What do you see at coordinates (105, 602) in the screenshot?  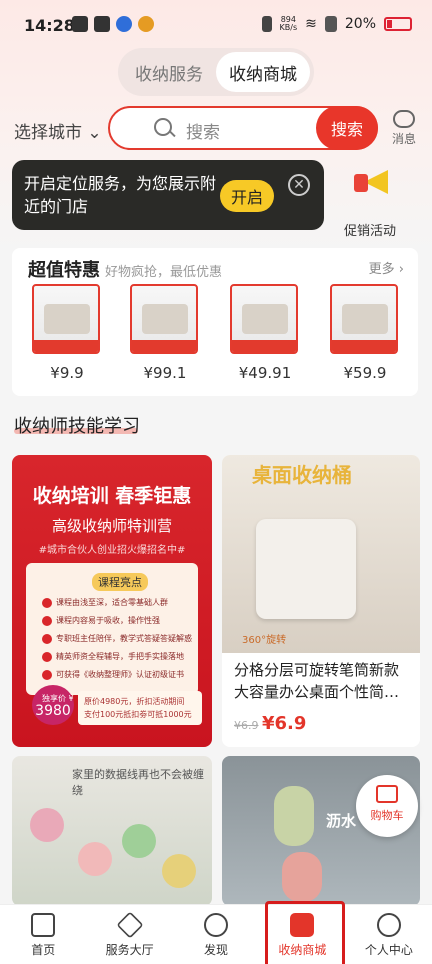 I see `highlight-item: 课程由浅至深，适合零基础人群` at bounding box center [105, 602].